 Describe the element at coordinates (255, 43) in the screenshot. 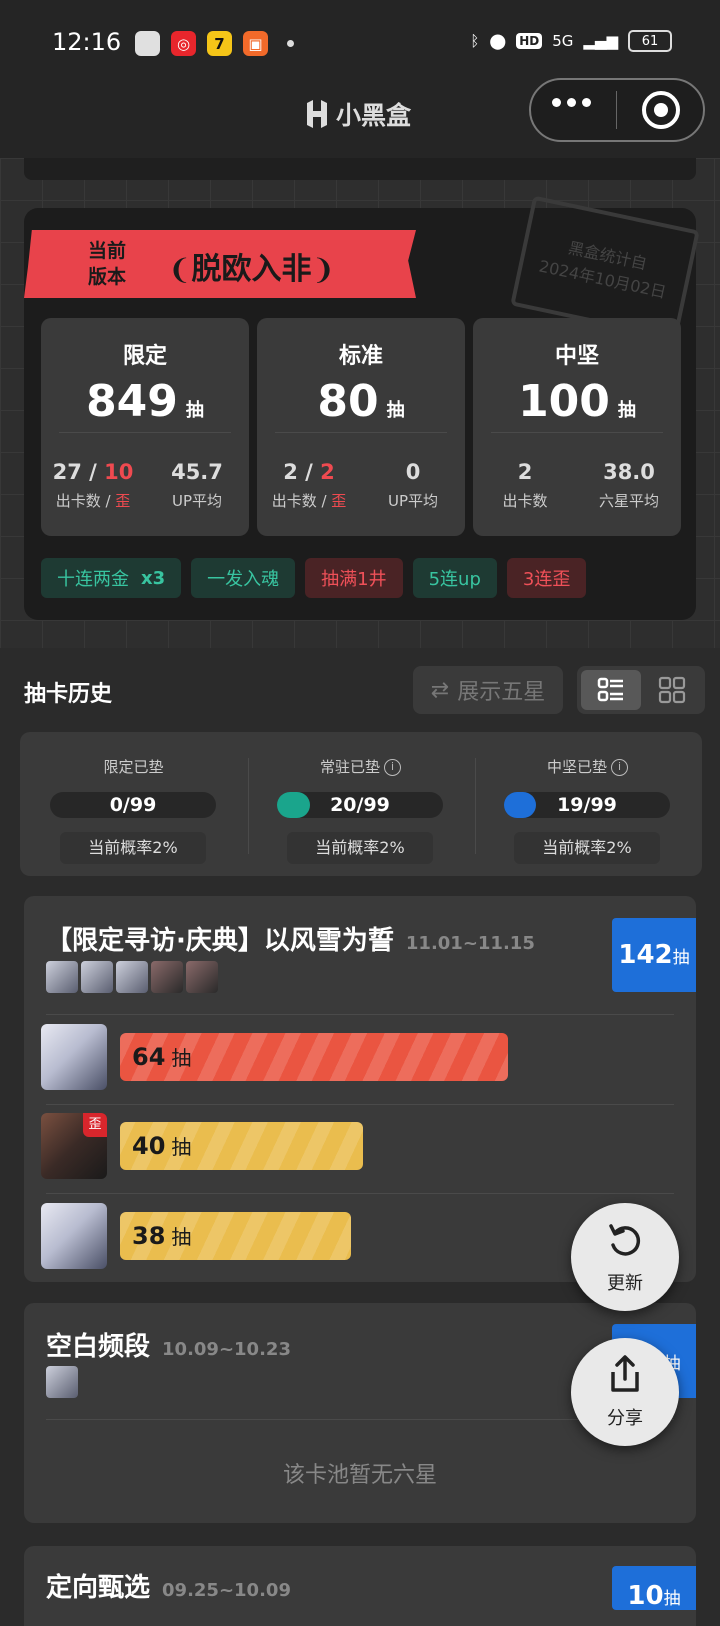

I see `app-orange-icon: ▣` at that location.